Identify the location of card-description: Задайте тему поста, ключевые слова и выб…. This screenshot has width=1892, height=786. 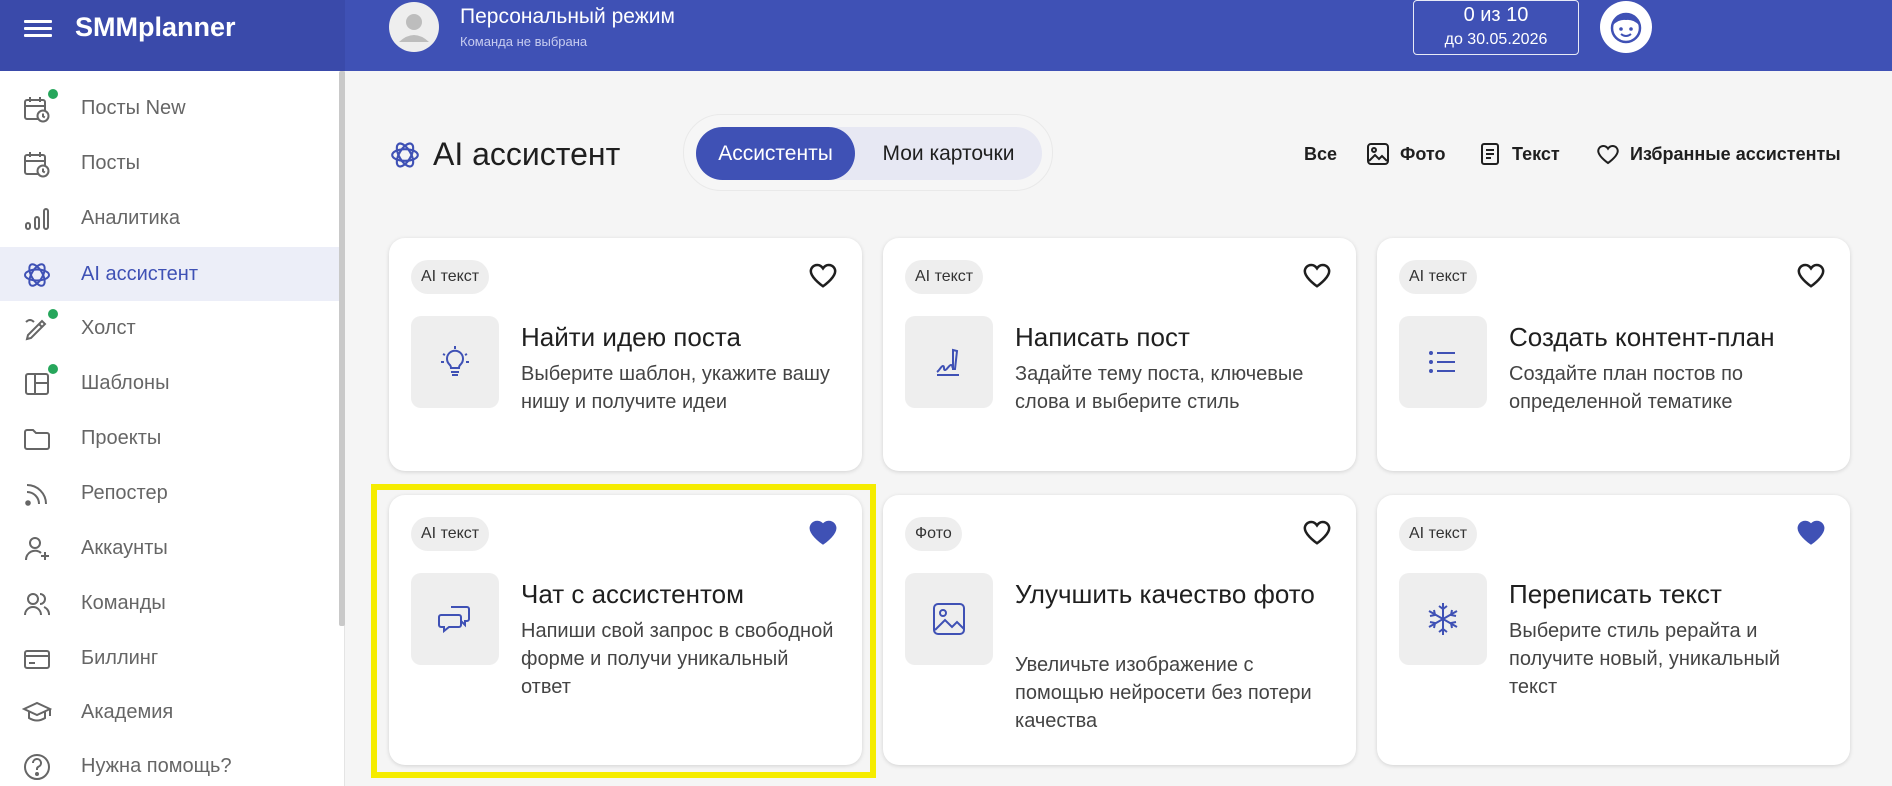
(1159, 388).